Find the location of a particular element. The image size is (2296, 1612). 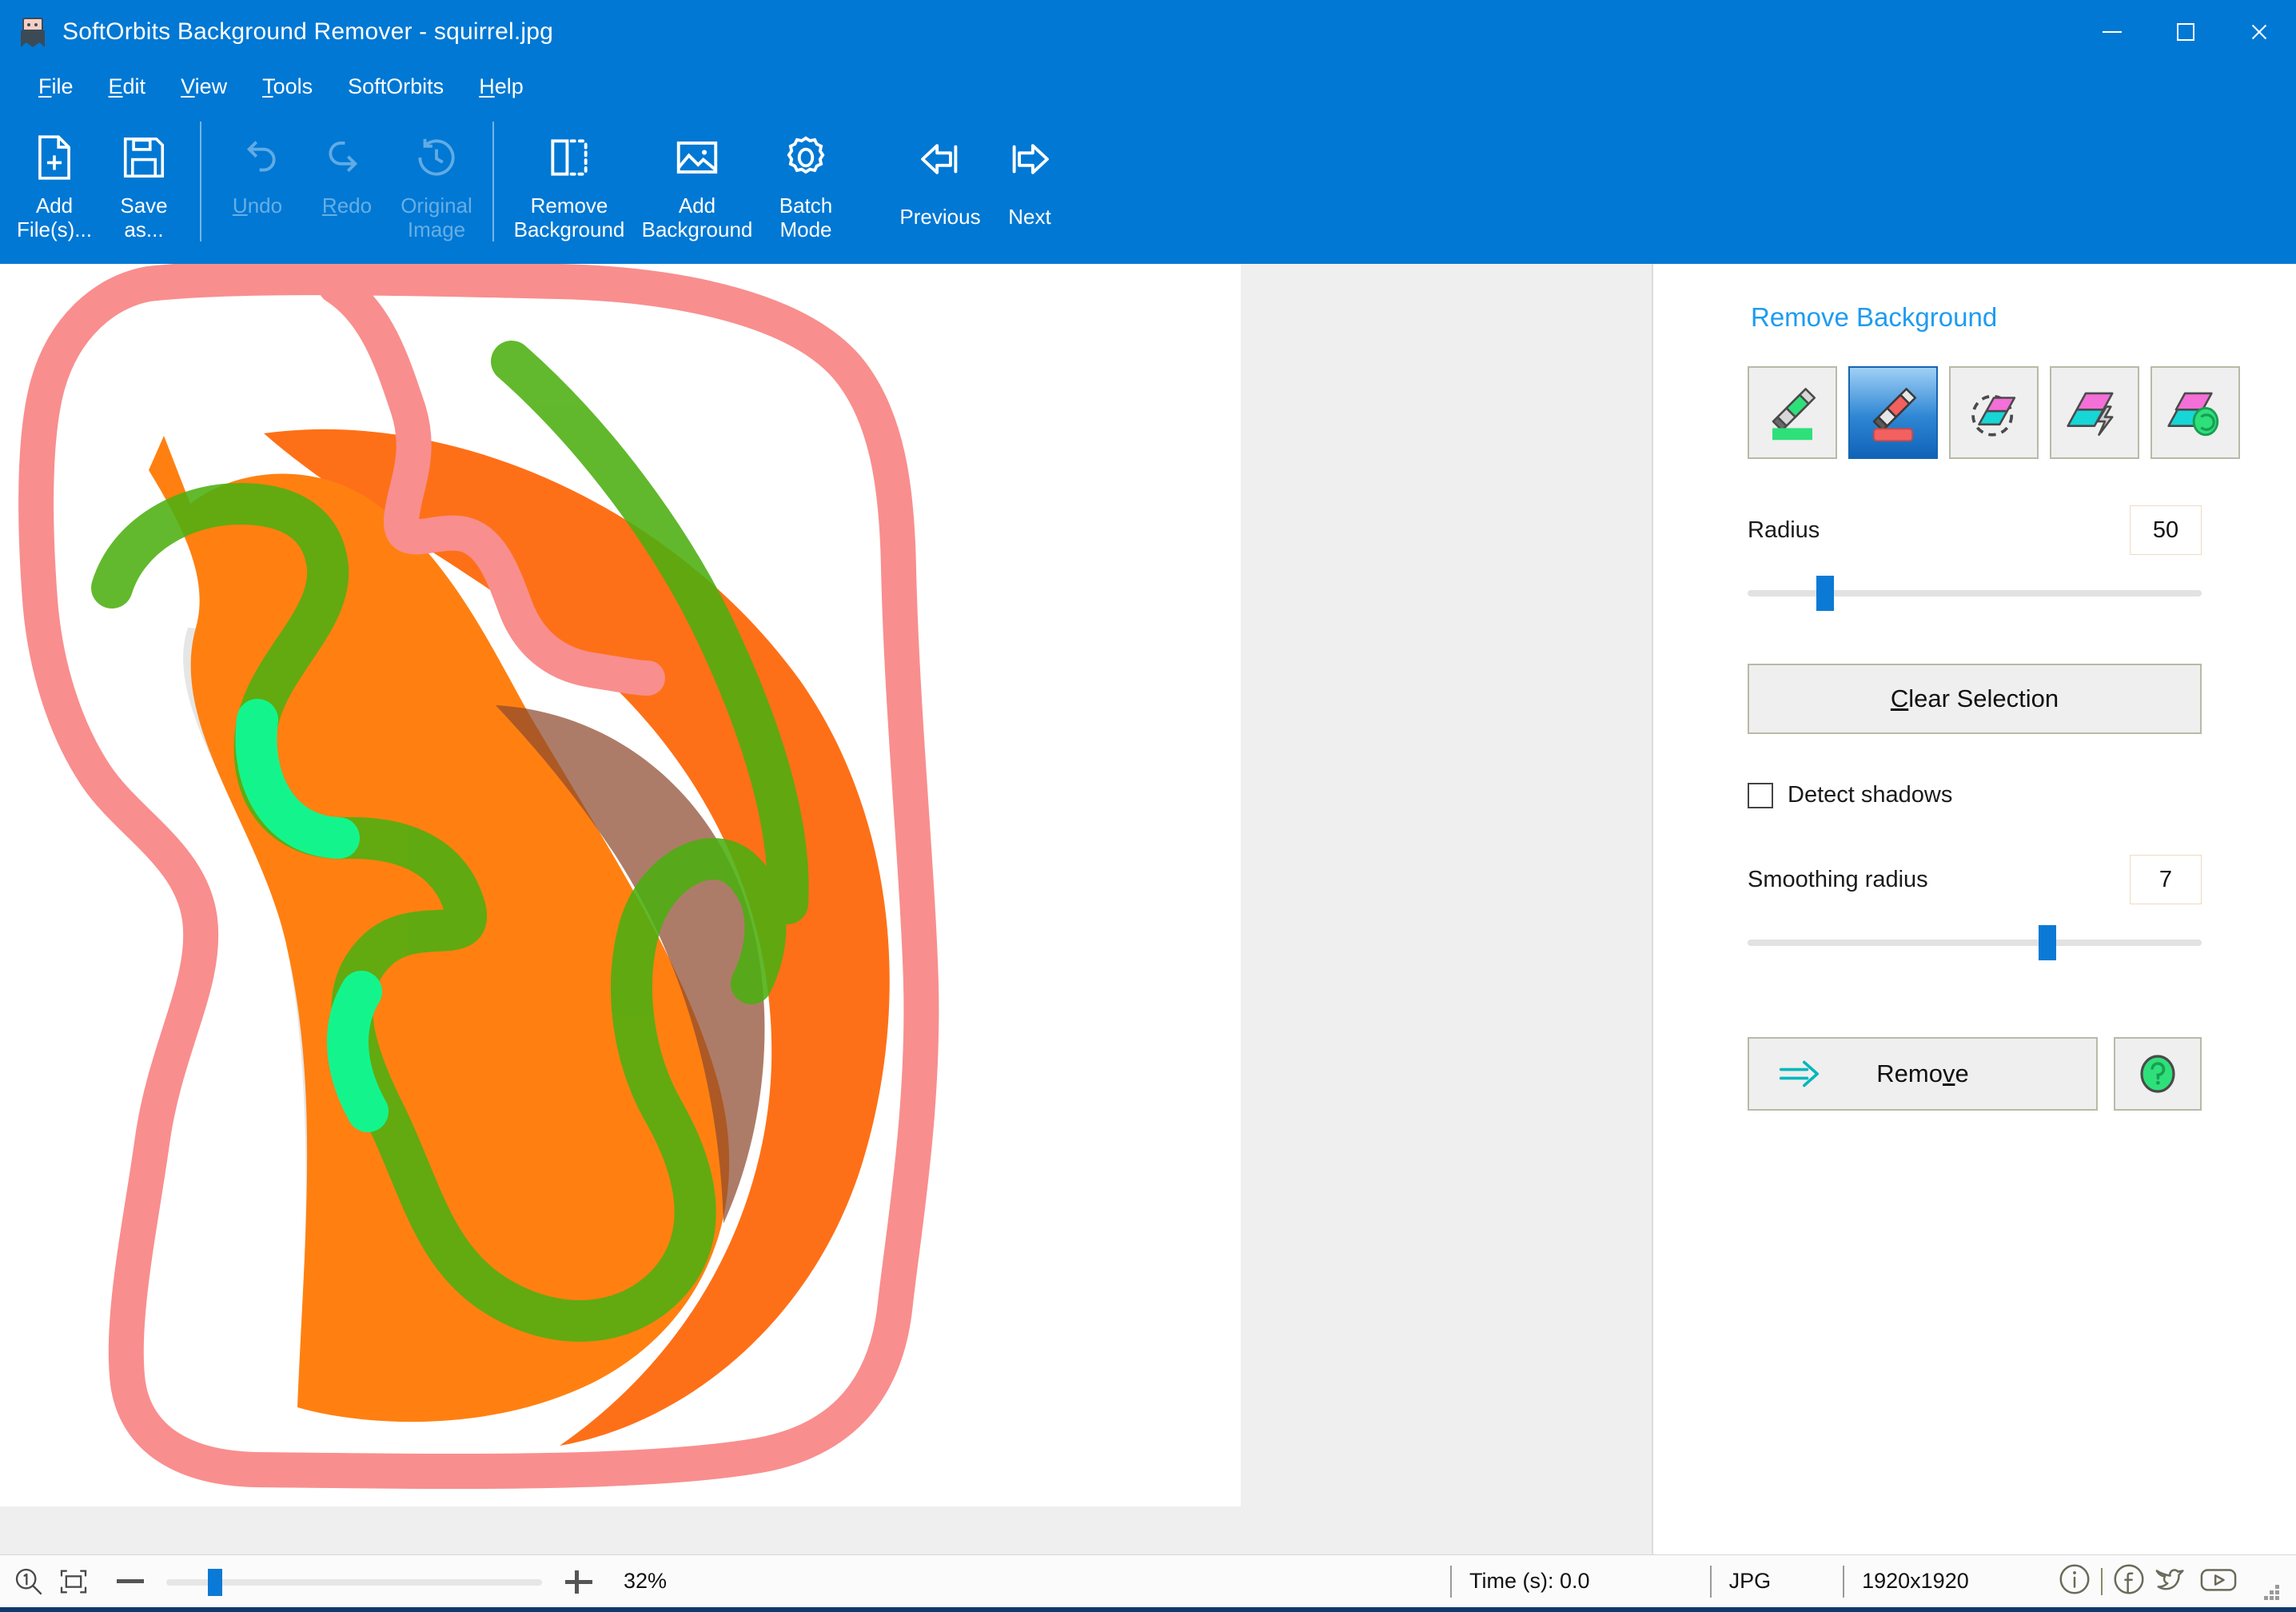

minimize-icon is located at coordinates (2112, 32).